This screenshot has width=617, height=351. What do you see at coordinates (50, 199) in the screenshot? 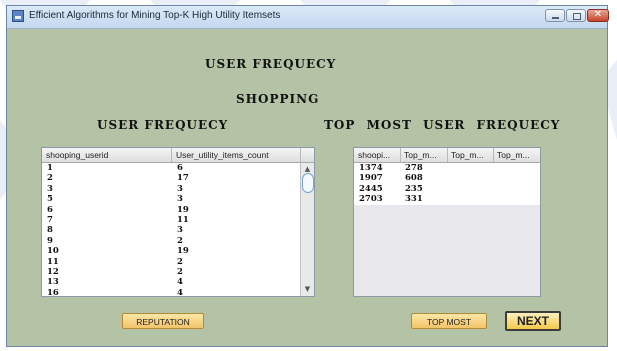
I see `table-cell: 5` at bounding box center [50, 199].